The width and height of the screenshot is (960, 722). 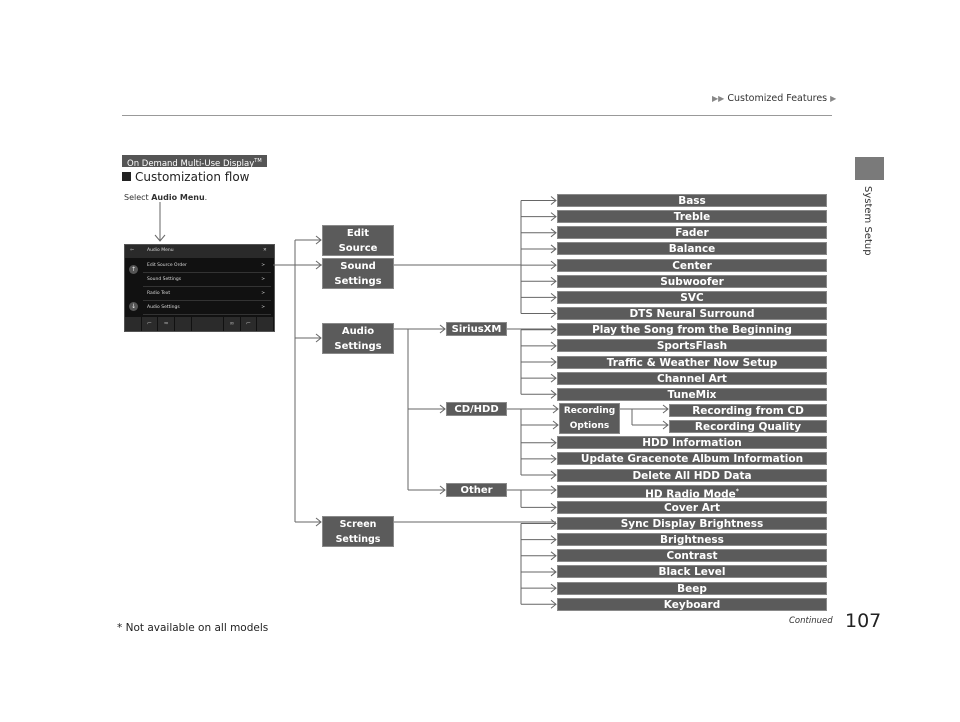 I want to click on leaf-label: Black Level, so click(x=692, y=572).